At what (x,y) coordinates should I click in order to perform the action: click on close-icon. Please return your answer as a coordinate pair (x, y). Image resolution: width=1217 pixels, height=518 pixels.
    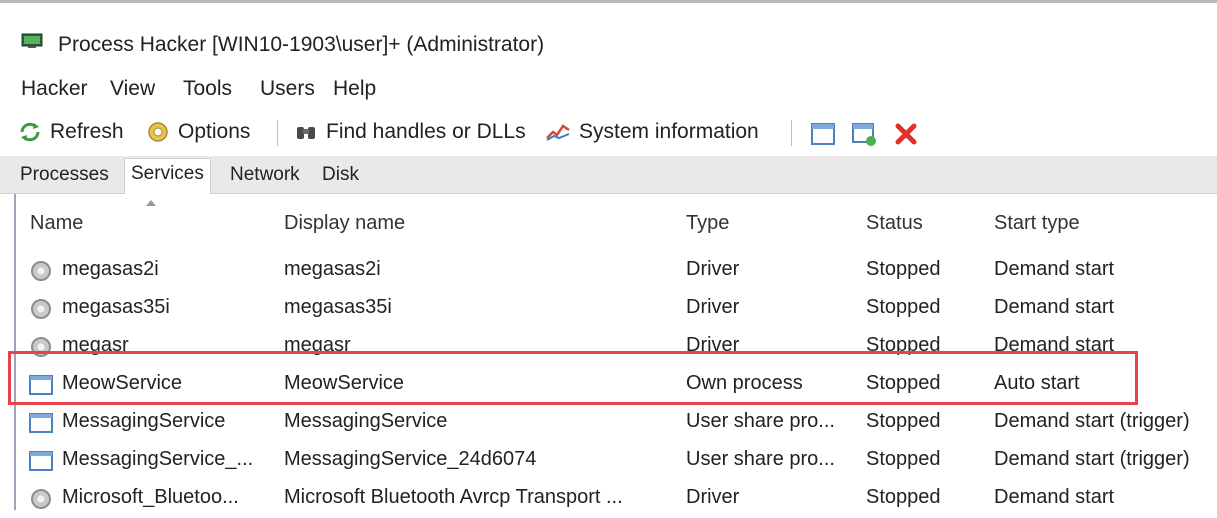
    Looking at the image, I should click on (906, 134).